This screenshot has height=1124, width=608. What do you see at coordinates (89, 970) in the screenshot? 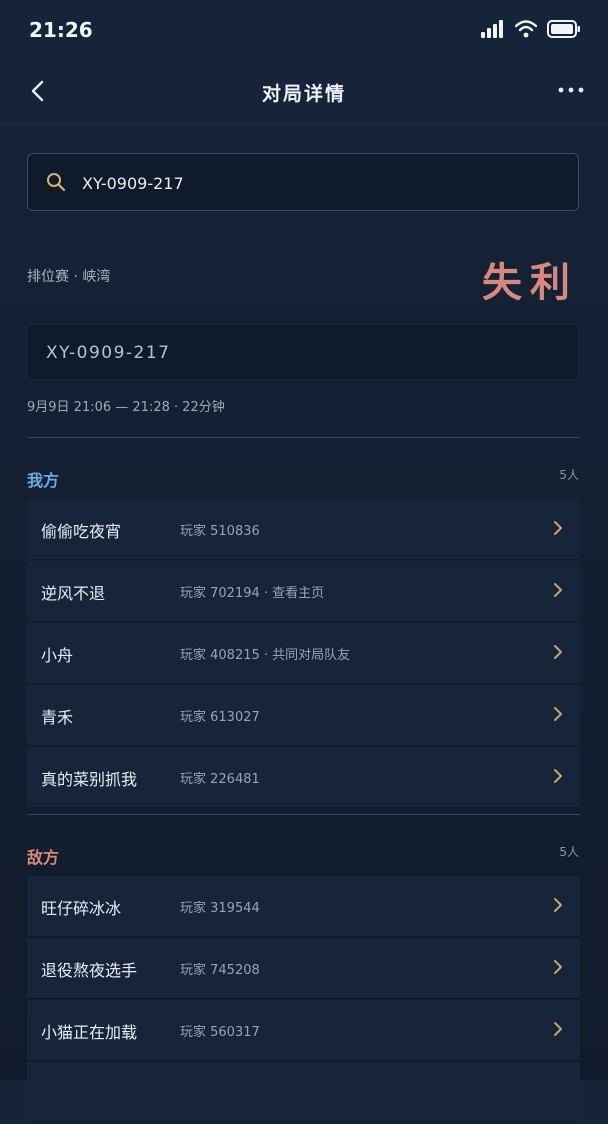
I see `player-name: 退役熬夜选手` at bounding box center [89, 970].